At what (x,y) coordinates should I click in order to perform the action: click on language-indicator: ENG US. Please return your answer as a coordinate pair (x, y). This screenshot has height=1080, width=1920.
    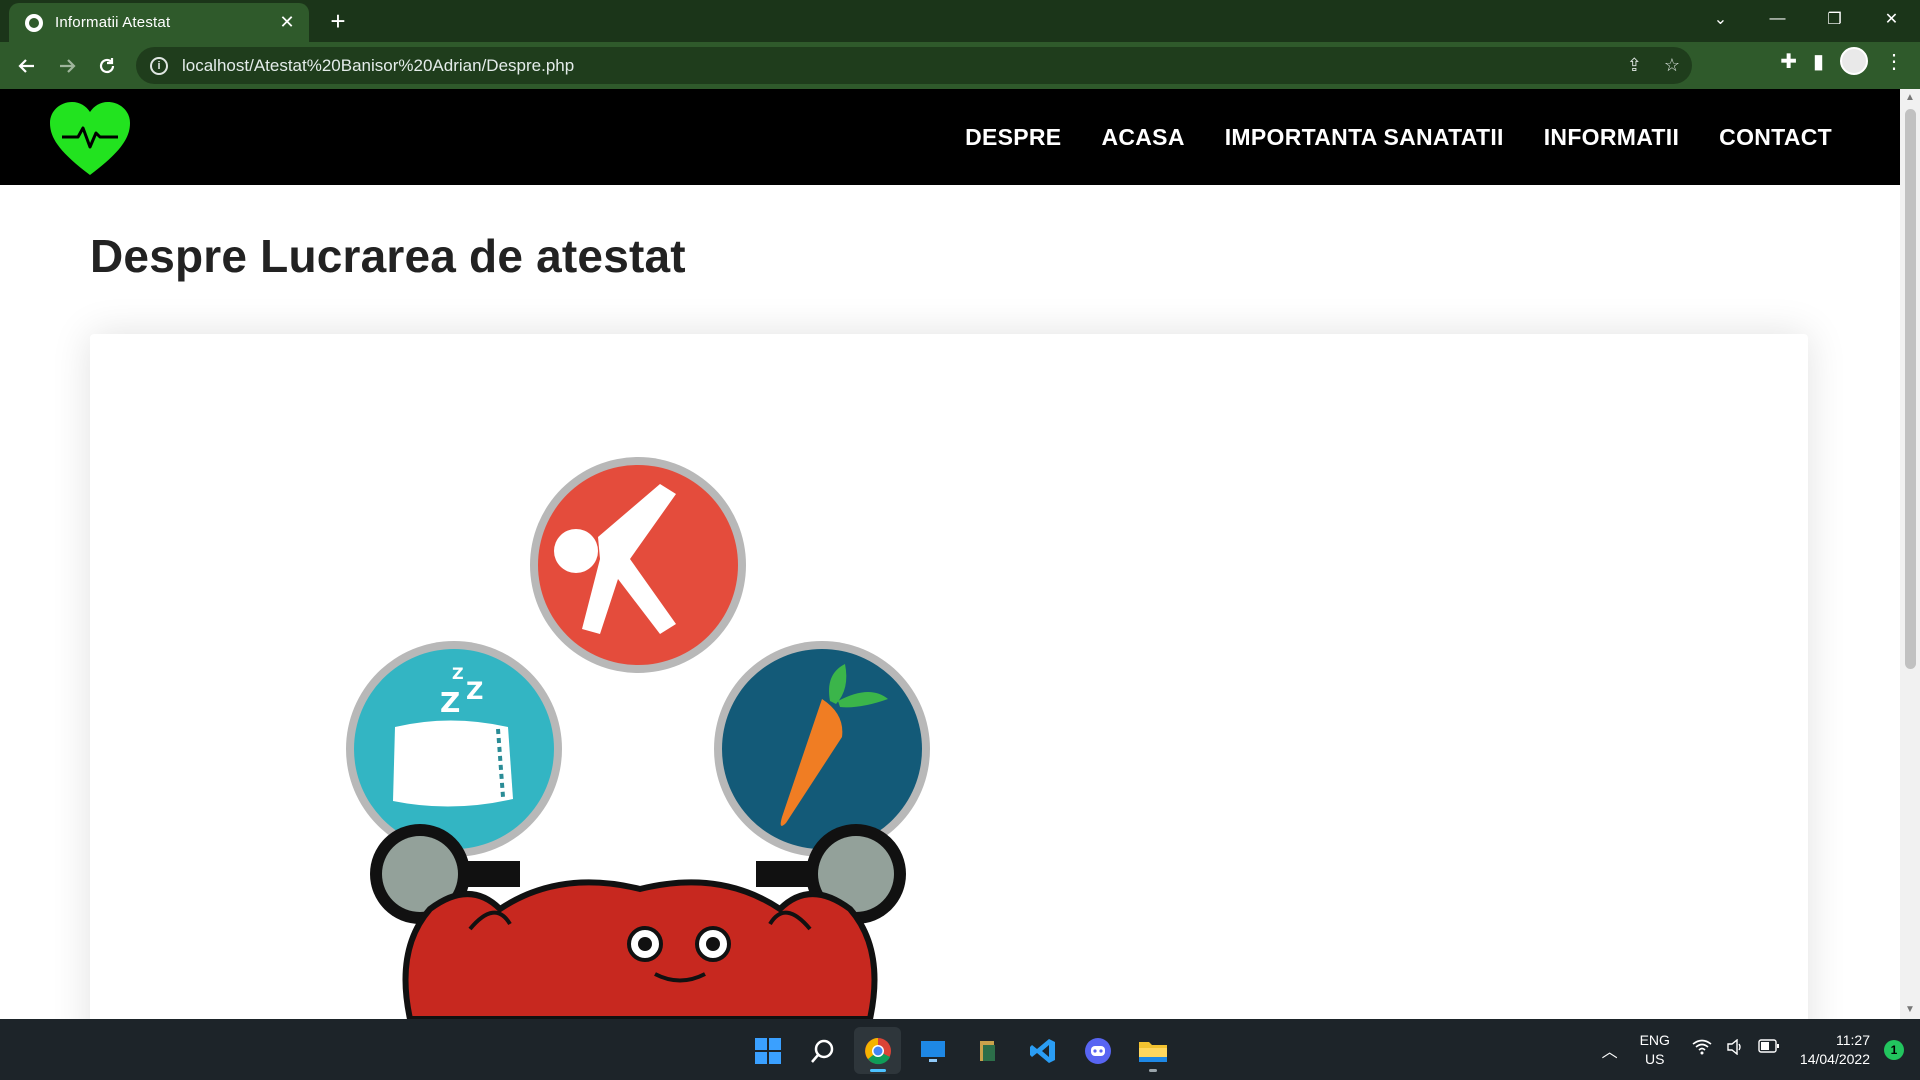
    Looking at the image, I should click on (1655, 1050).